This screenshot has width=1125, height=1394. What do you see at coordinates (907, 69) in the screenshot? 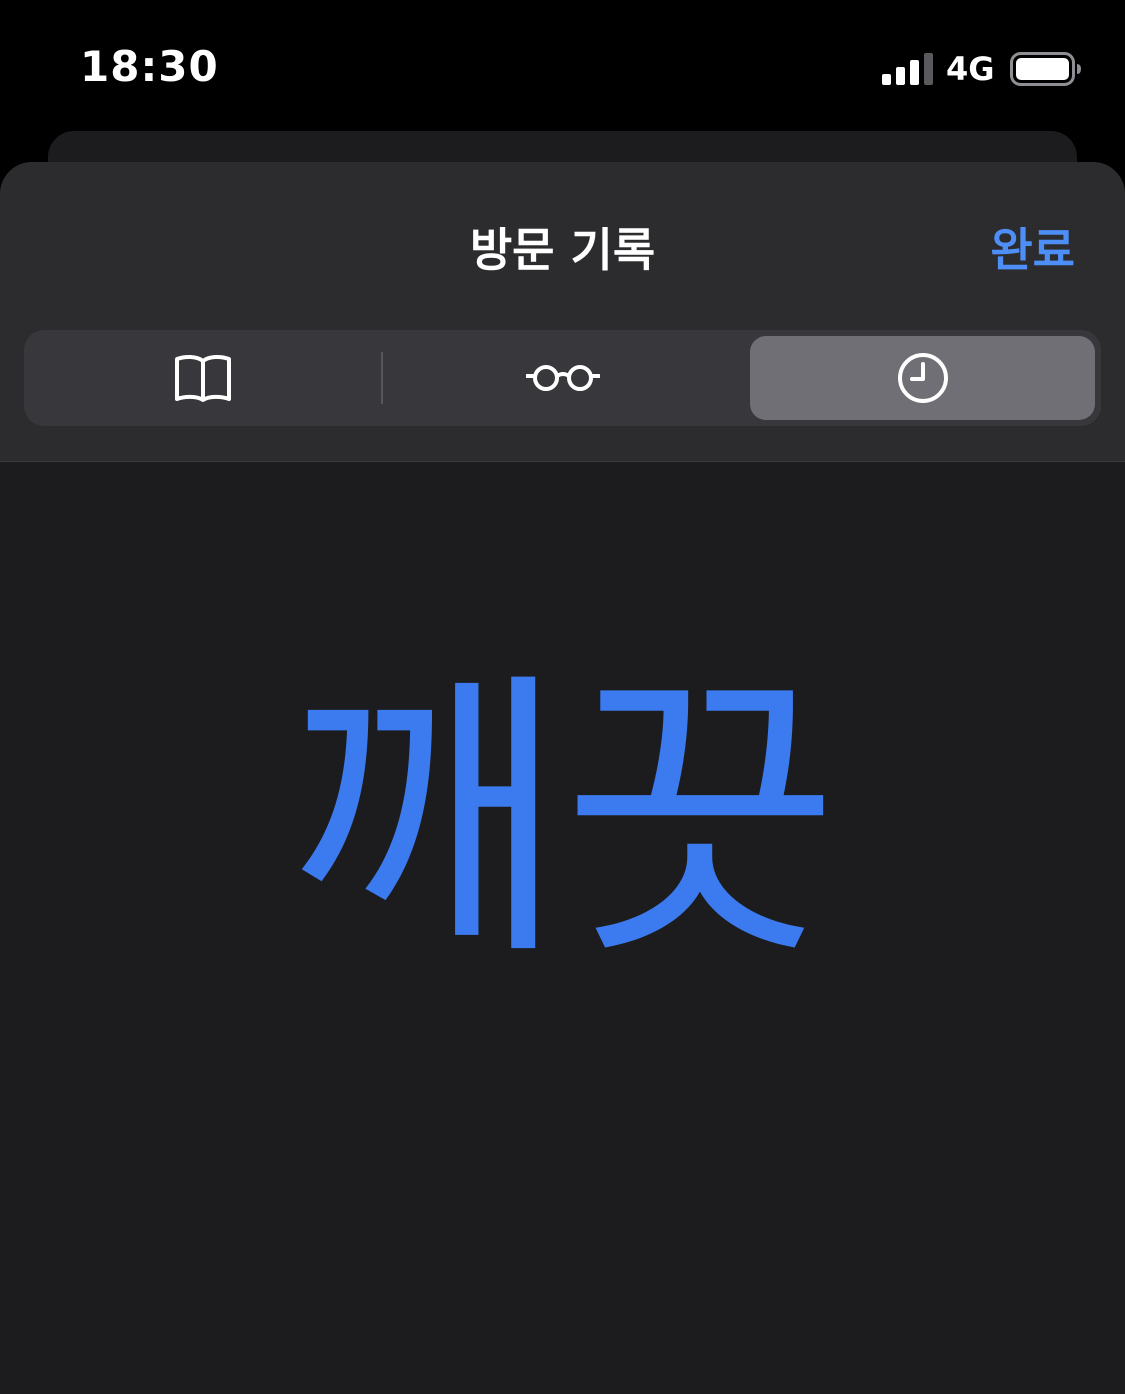
I see `cellular-signal-icon` at bounding box center [907, 69].